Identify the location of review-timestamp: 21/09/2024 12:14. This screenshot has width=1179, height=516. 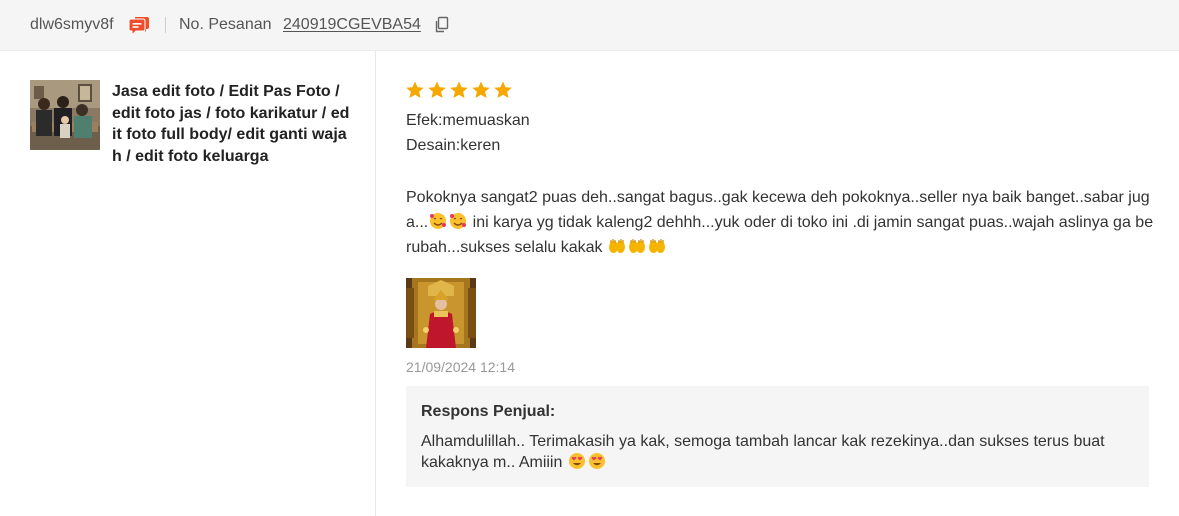
(460, 367).